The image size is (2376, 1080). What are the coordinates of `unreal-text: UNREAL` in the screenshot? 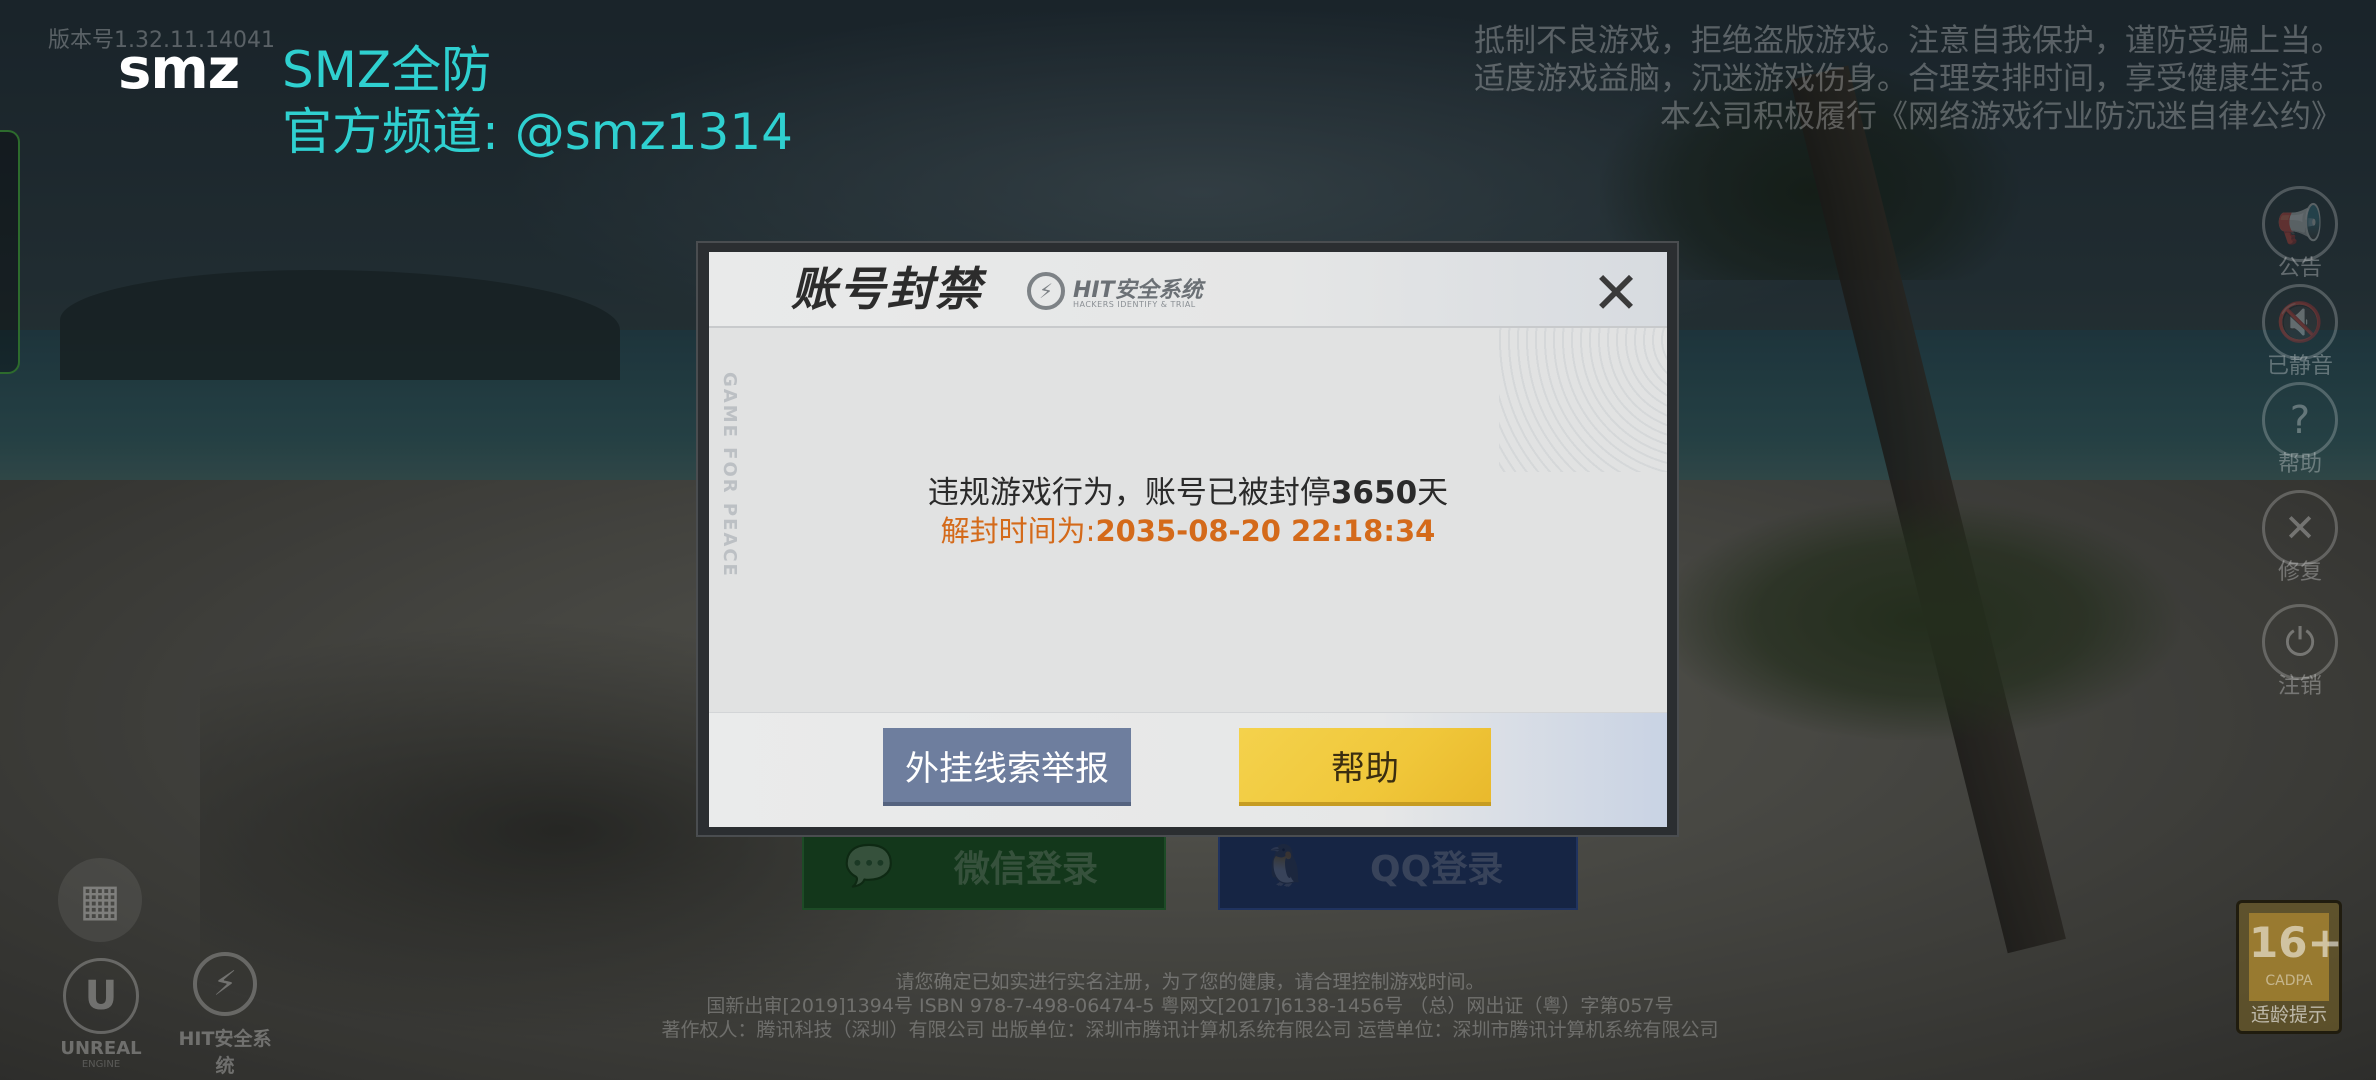 It's located at (101, 1048).